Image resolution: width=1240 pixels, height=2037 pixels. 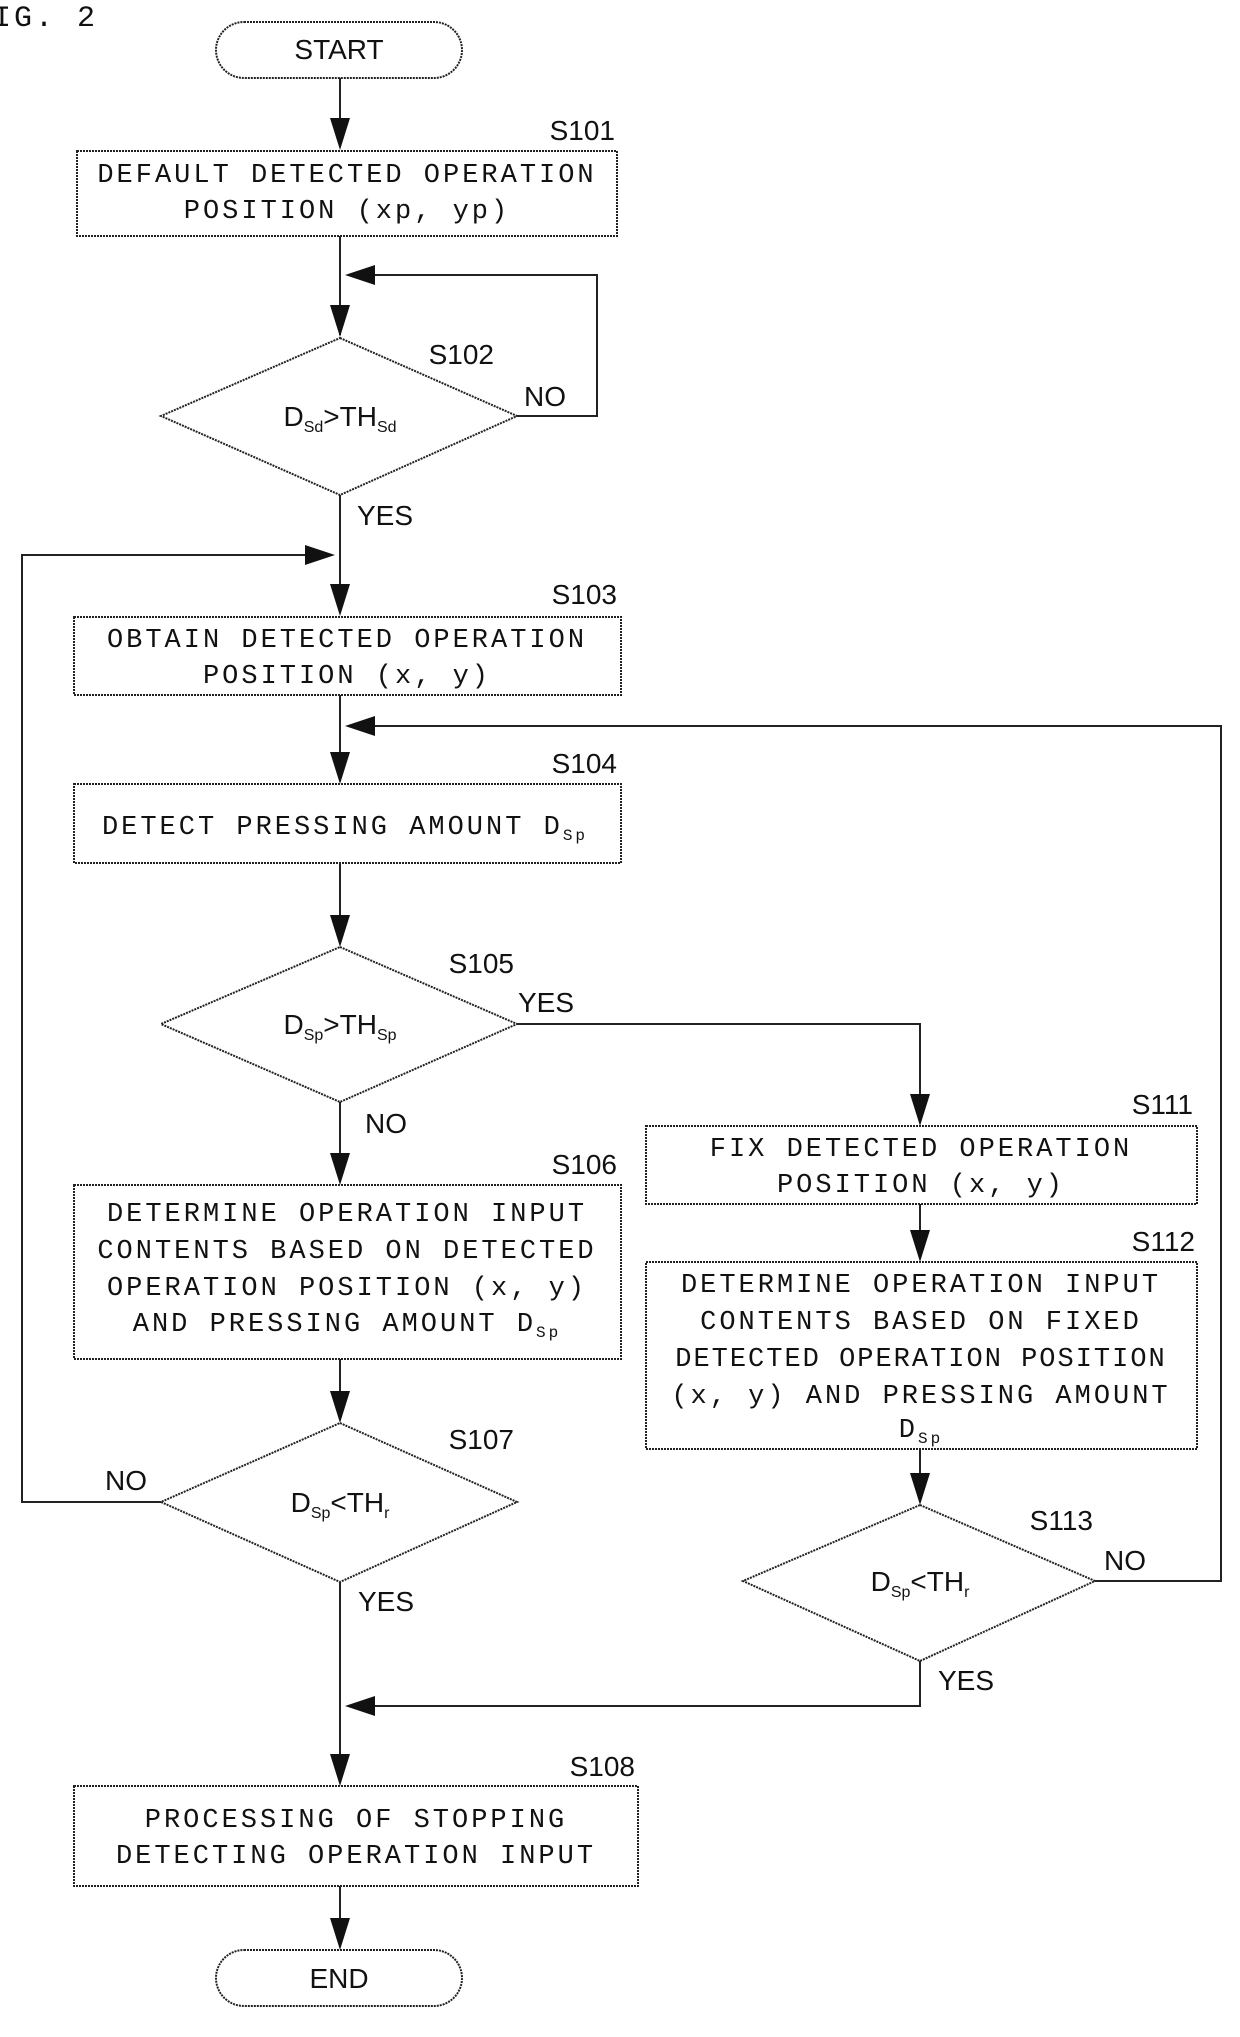 I want to click on arrow-s105-s111, so click(x=719, y=1071).